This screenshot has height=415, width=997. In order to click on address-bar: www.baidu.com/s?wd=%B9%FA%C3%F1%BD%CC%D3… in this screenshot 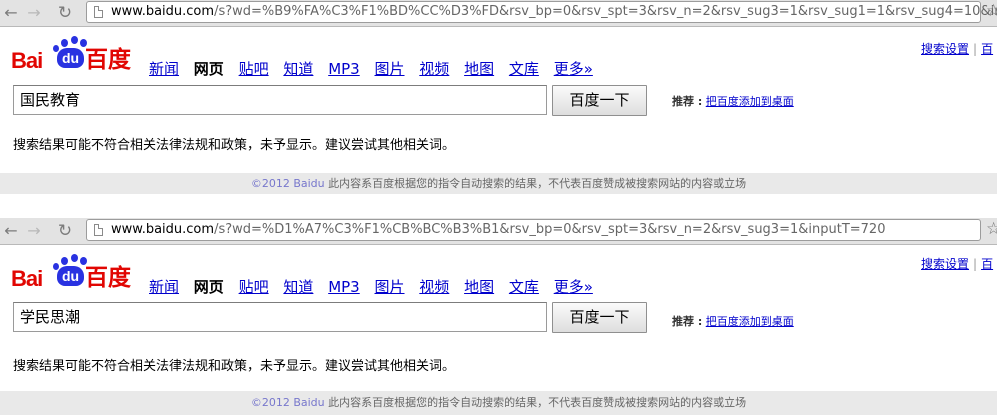, I will do `click(541, 12)`.